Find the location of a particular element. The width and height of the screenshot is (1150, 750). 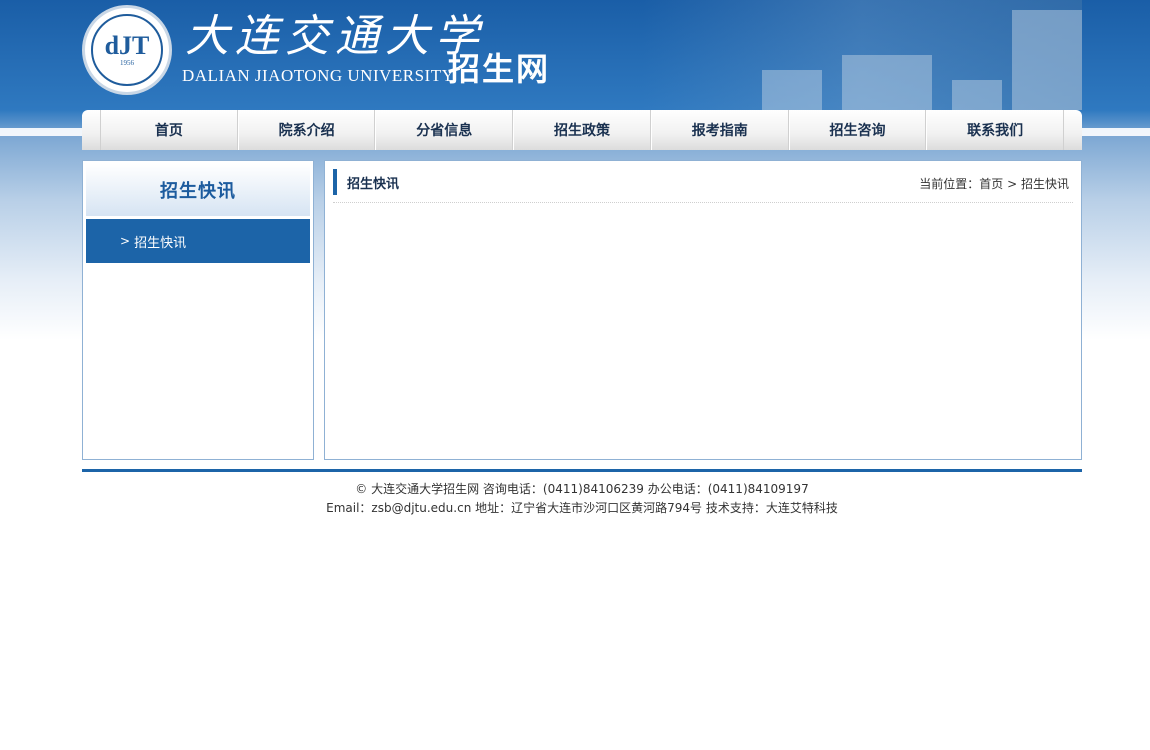

site-name: 招生网 is located at coordinates (499, 69).